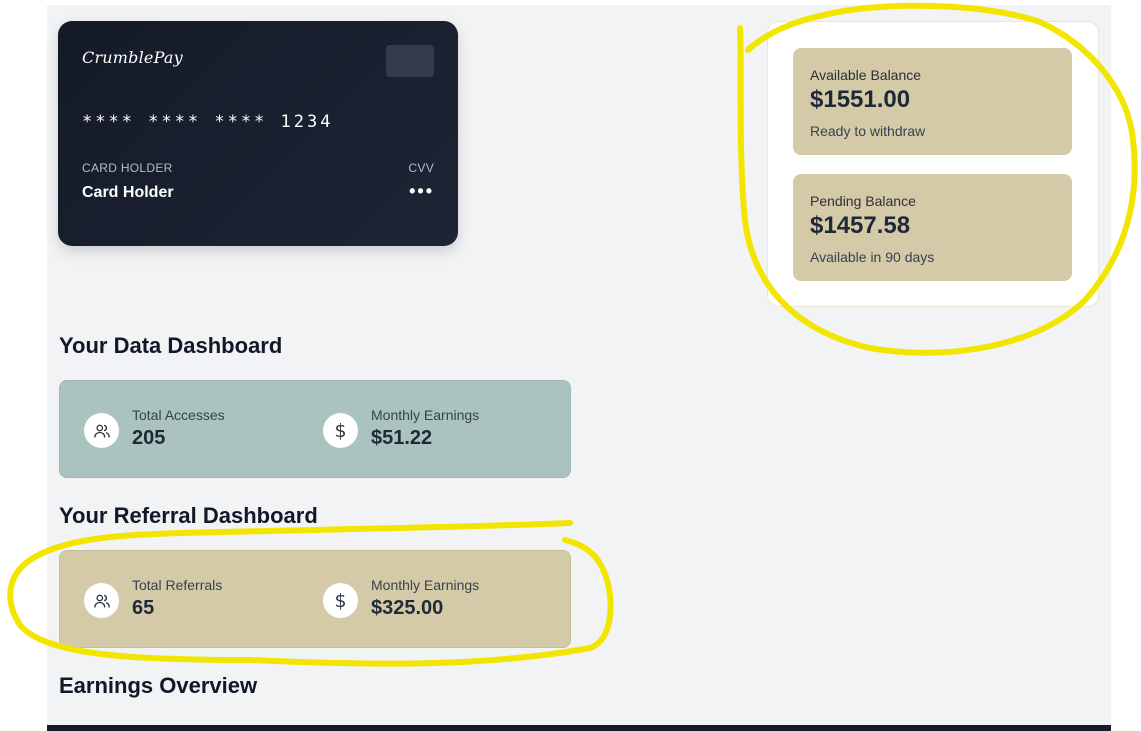 The height and width of the screenshot is (731, 1141). What do you see at coordinates (402, 438) in the screenshot?
I see `data-monthly-earnings-value: $51.22` at bounding box center [402, 438].